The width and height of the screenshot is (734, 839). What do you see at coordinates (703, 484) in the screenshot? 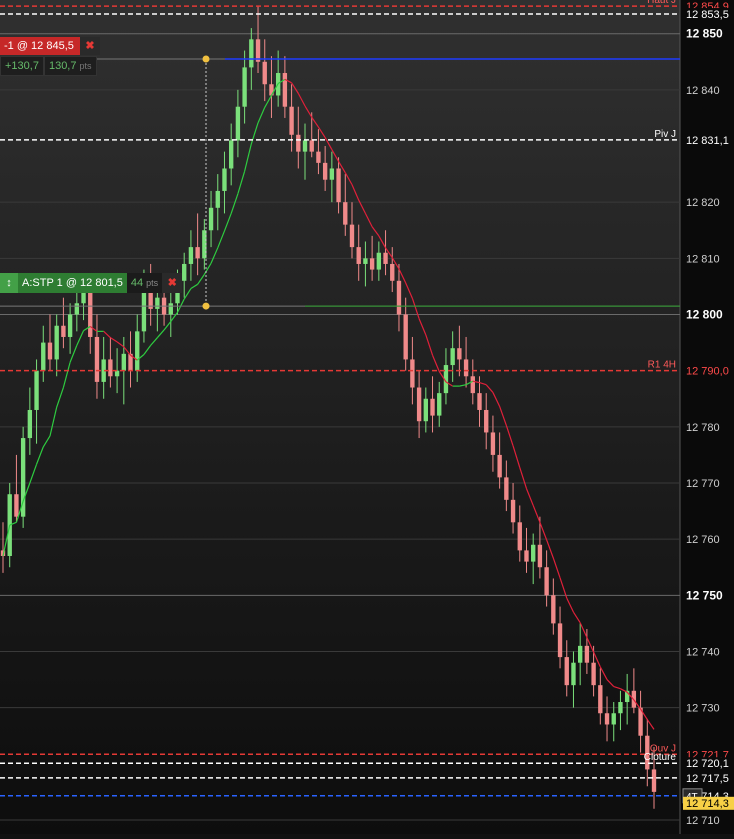
I see `y-tick-label: 12 770` at bounding box center [703, 484].